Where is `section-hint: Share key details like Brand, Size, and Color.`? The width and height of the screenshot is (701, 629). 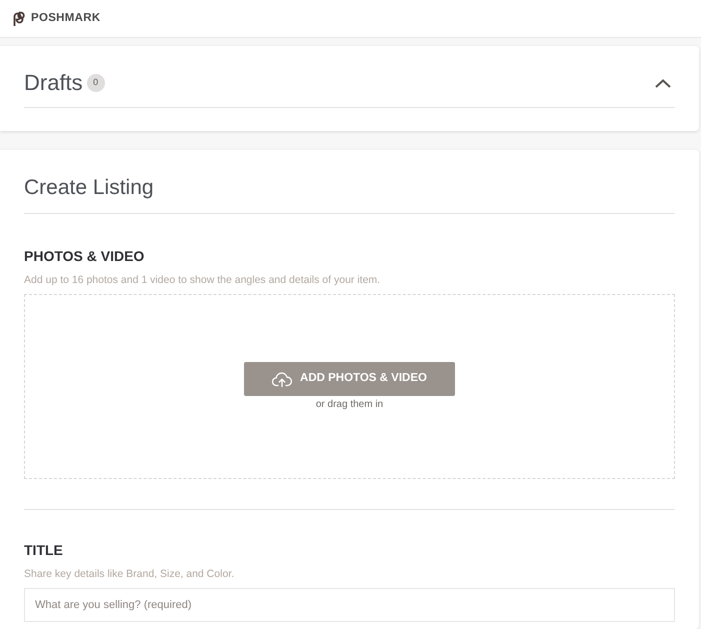 section-hint: Share key details like Brand, Size, and Color. is located at coordinates (130, 574).